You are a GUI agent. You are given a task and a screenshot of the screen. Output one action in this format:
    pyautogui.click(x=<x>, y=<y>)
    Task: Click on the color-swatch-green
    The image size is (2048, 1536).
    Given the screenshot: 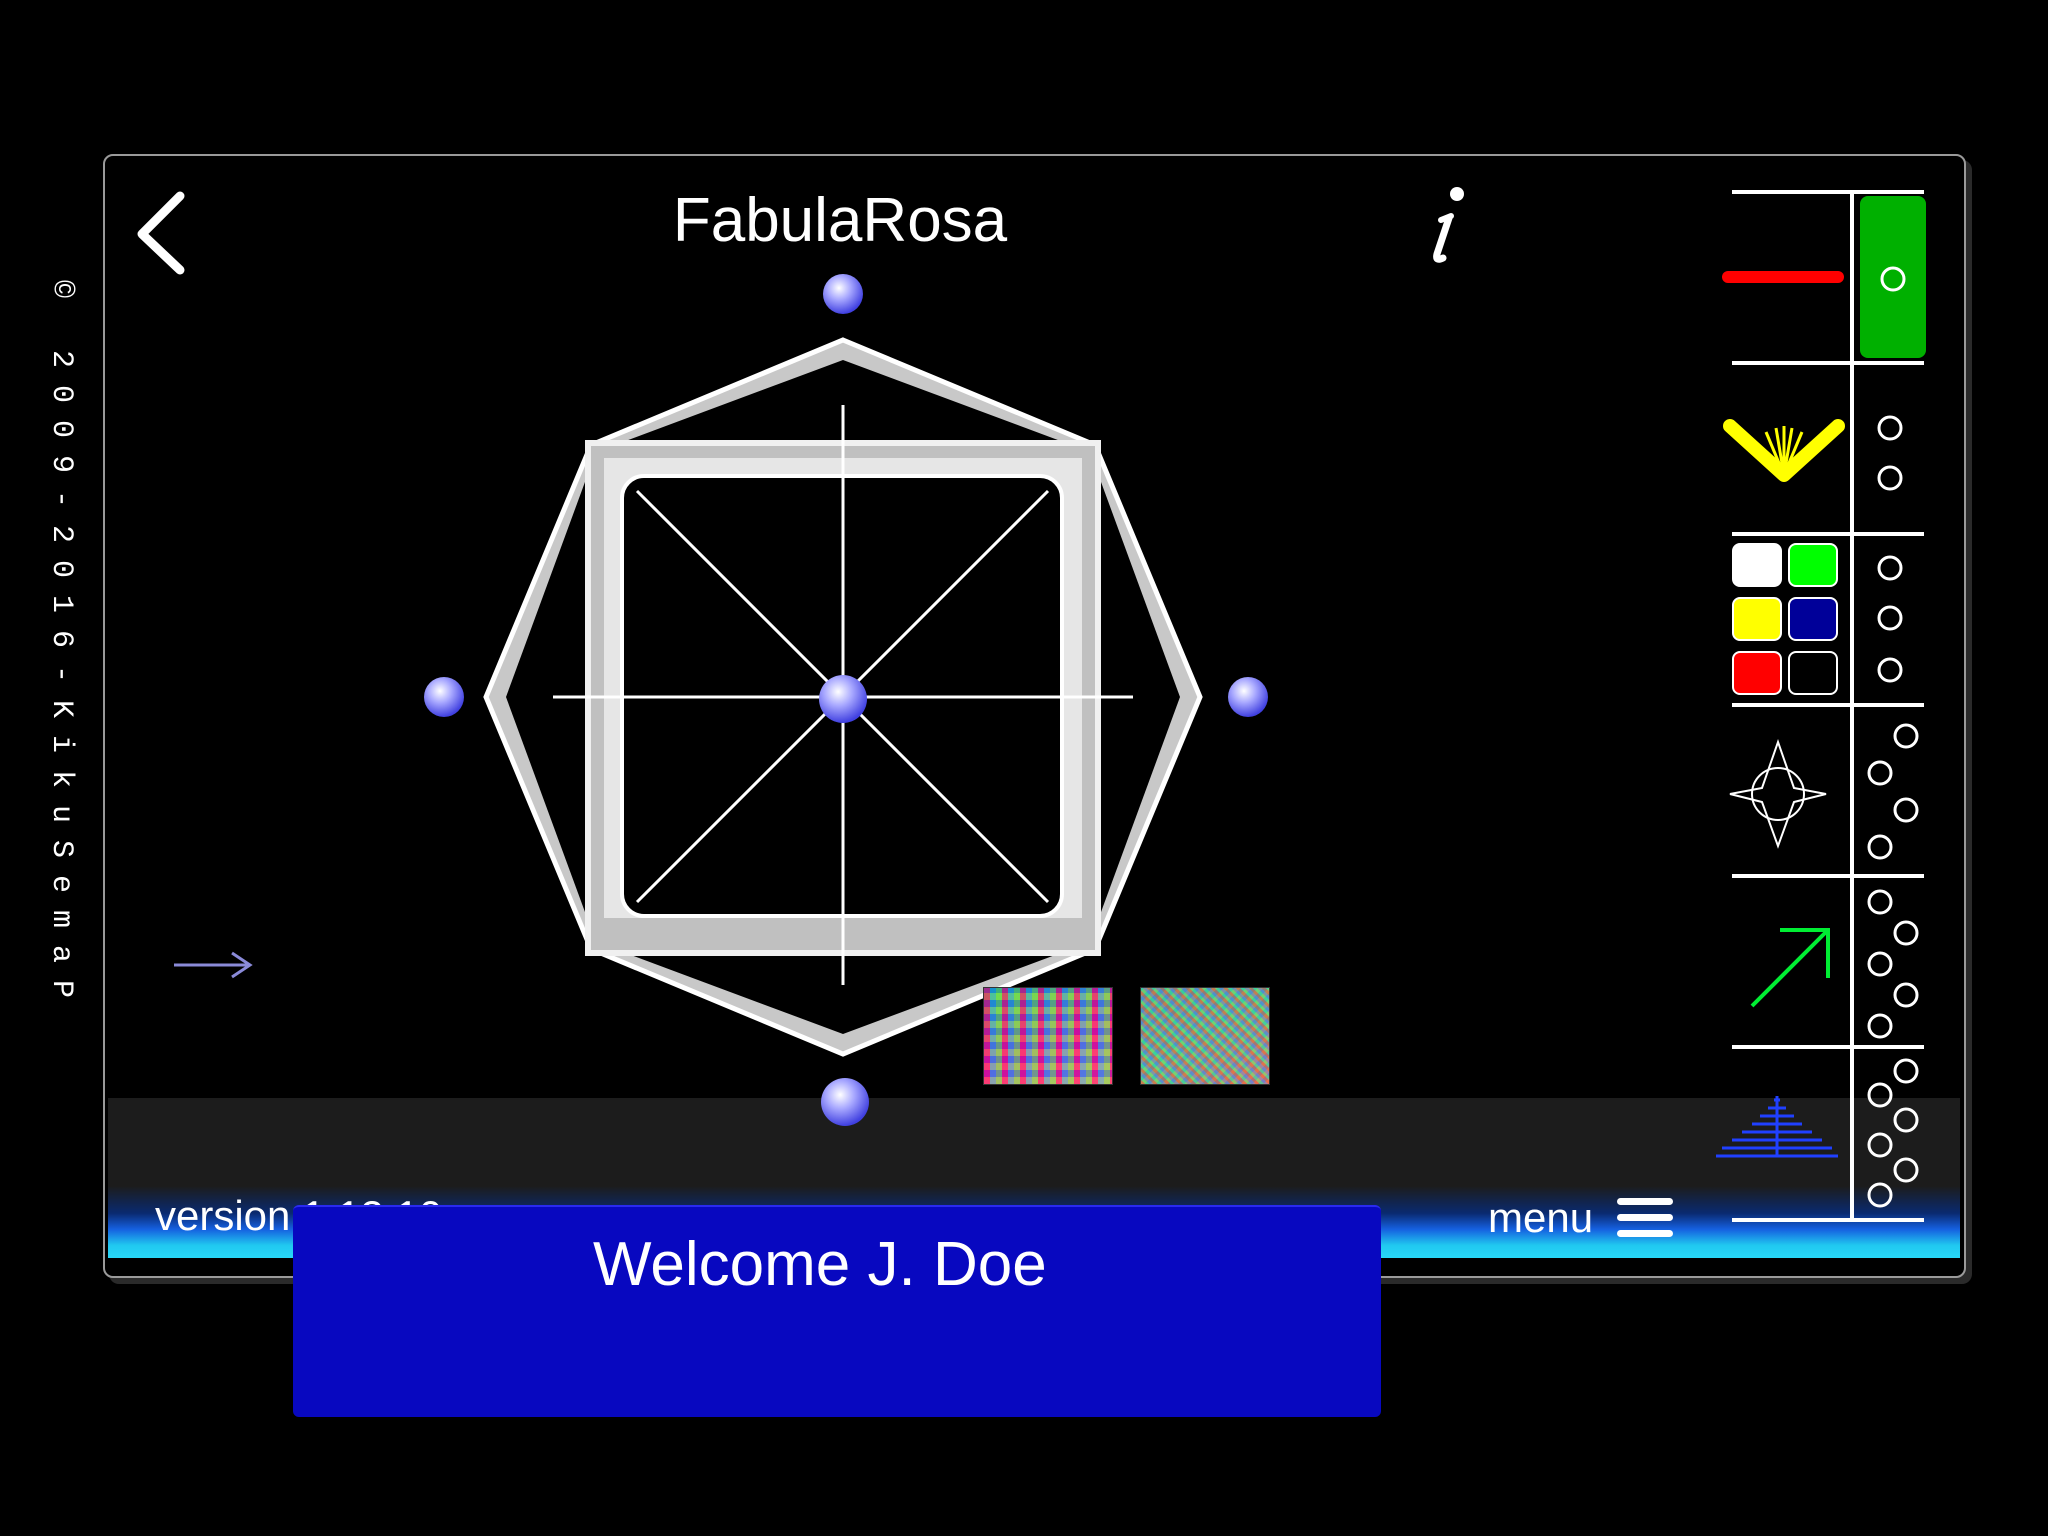 What is the action you would take?
    pyautogui.click(x=1813, y=565)
    